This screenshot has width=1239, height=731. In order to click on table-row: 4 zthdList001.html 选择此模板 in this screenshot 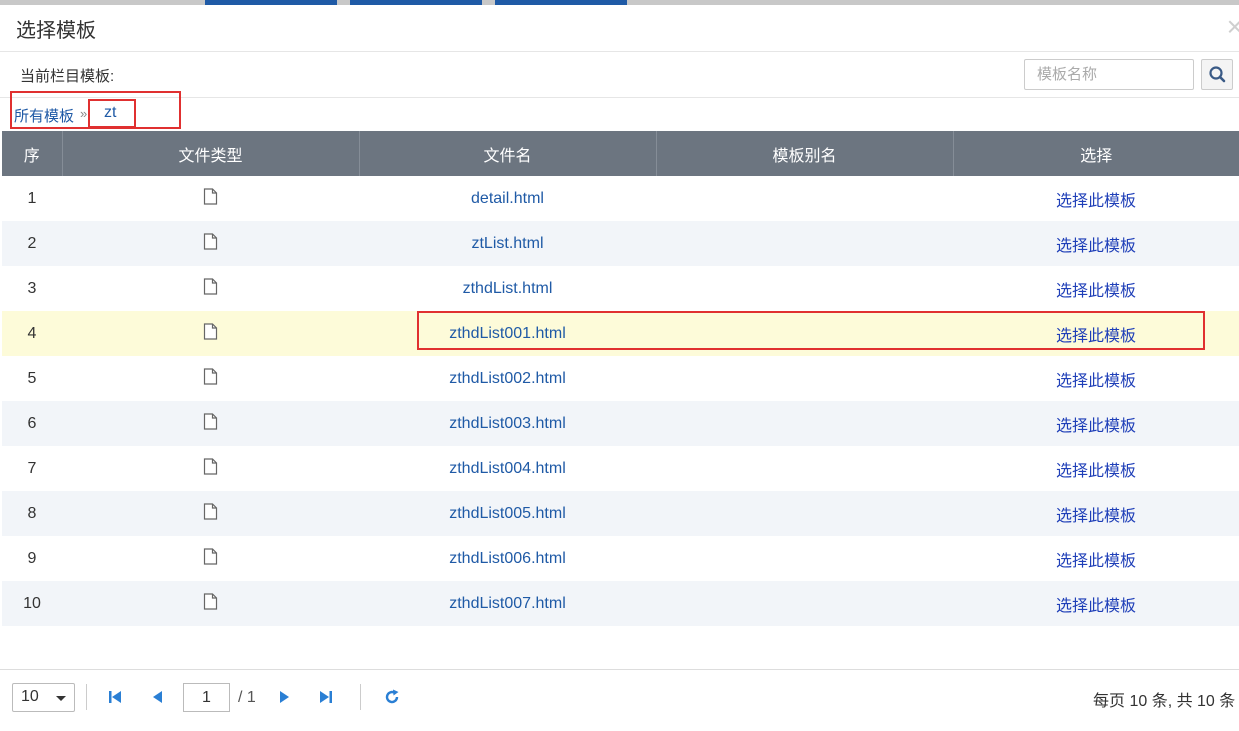, I will do `click(620, 333)`.